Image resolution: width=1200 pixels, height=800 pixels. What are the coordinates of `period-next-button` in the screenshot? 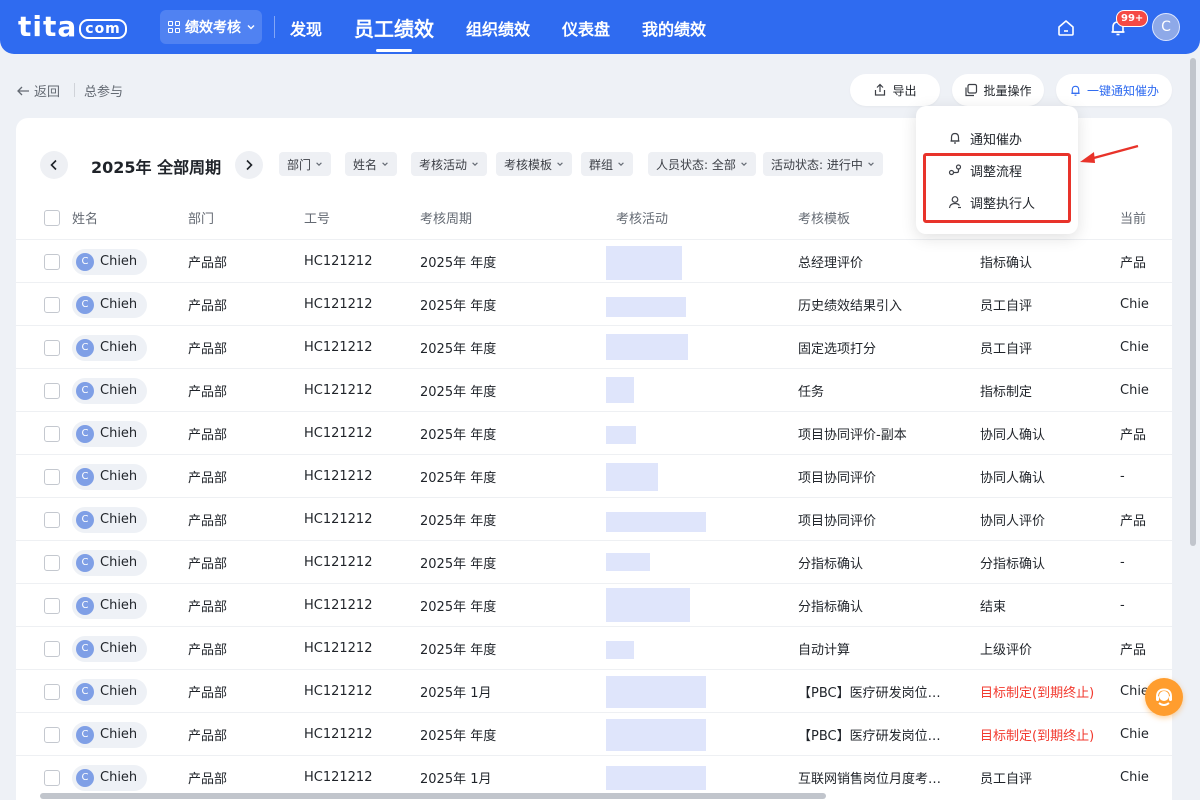 It's located at (249, 165).